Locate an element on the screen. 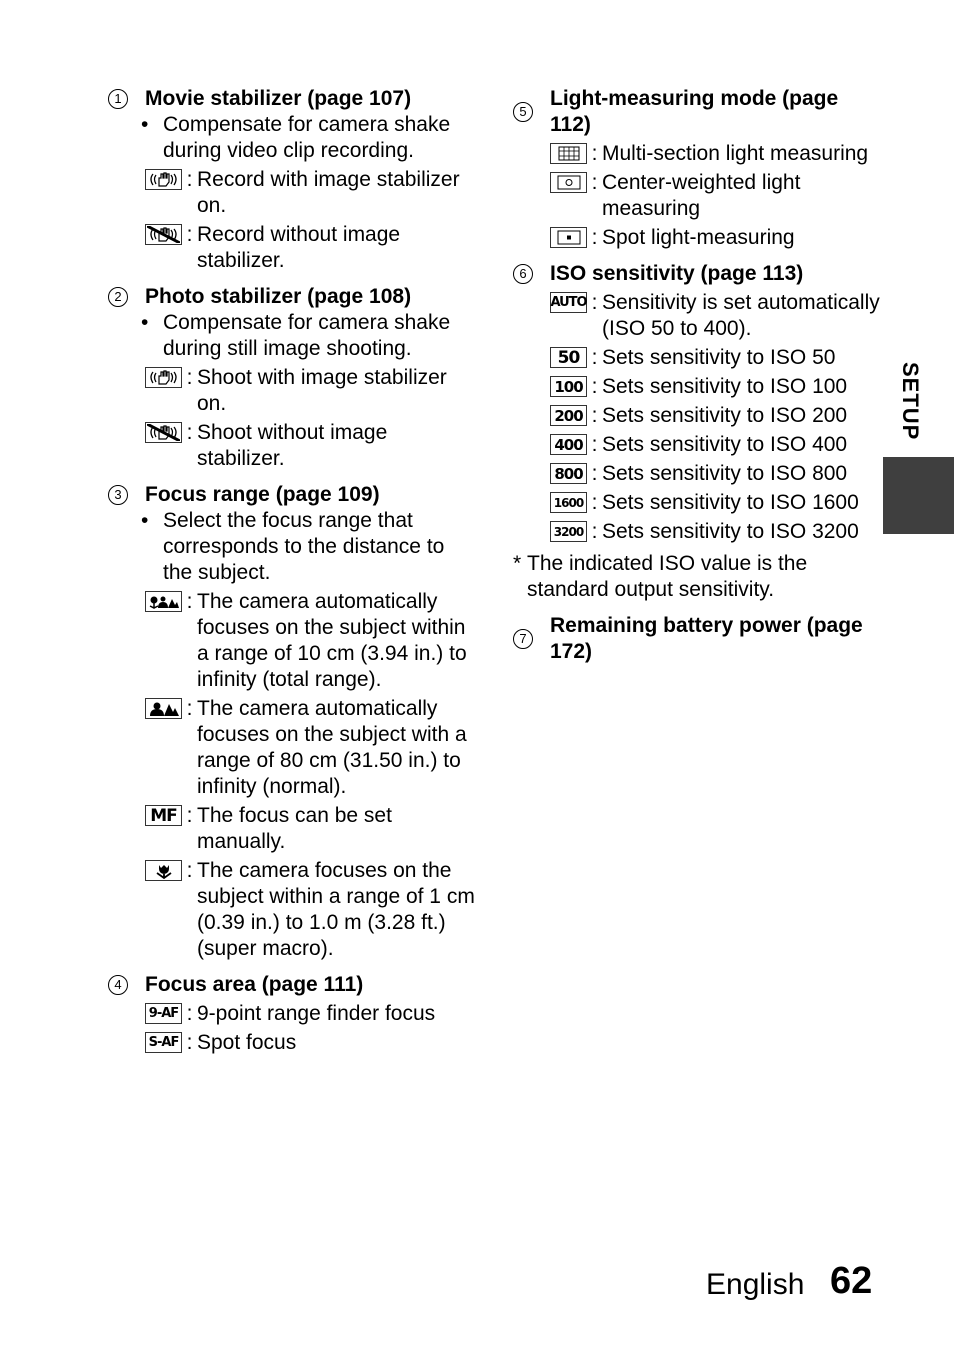  item-text: Center-weighted light measuring is located at coordinates (701, 195).